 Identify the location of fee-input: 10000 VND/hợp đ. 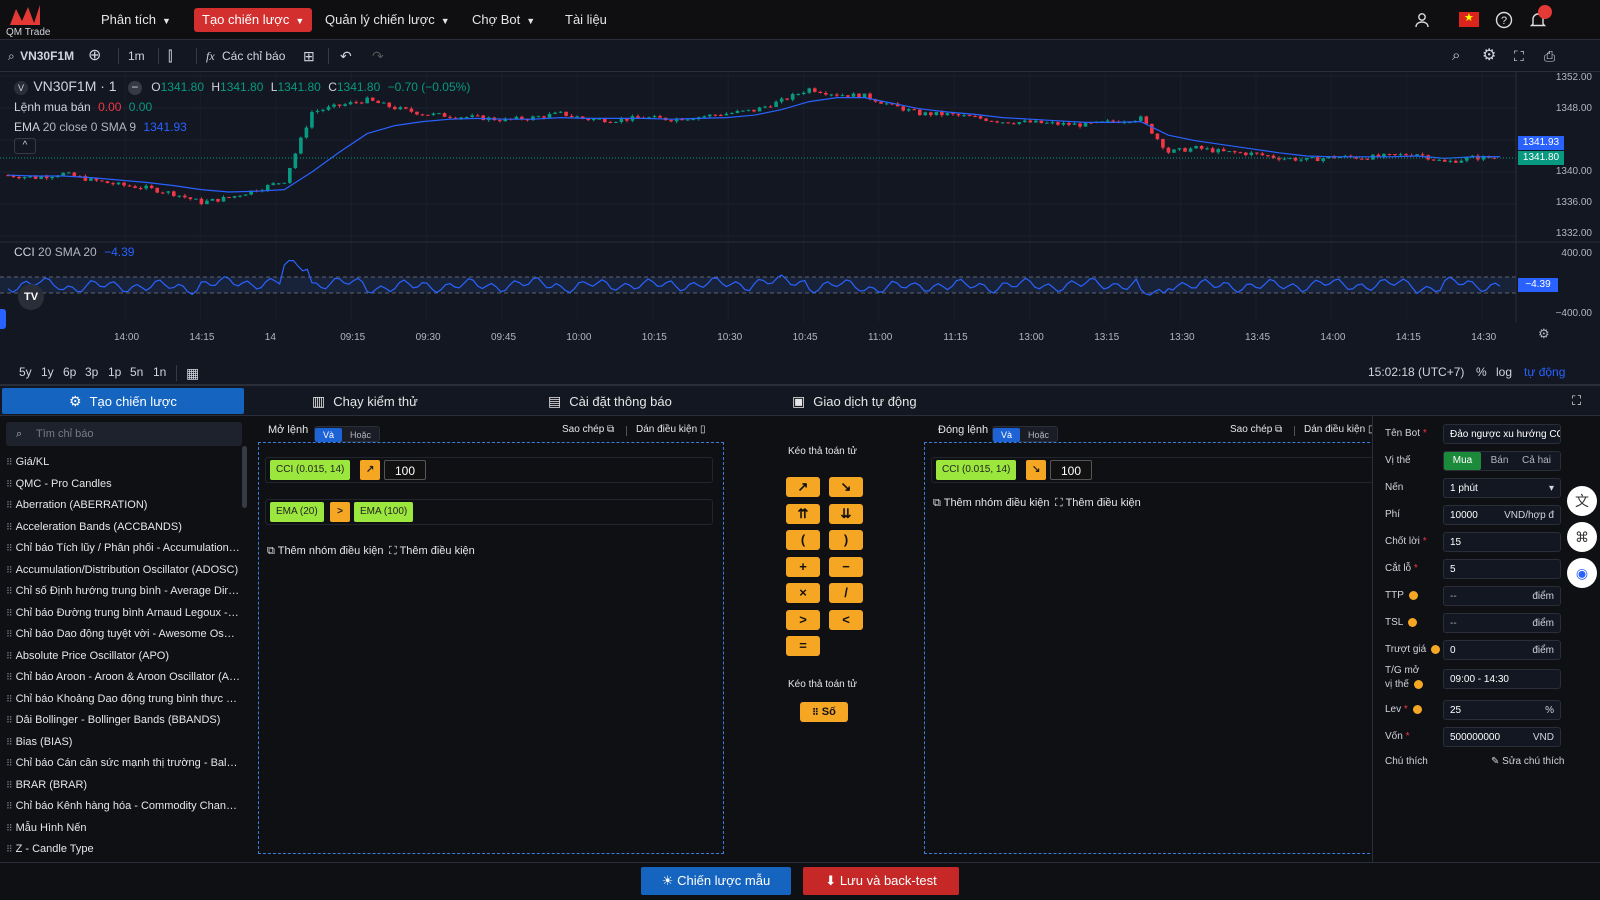
(1502, 515).